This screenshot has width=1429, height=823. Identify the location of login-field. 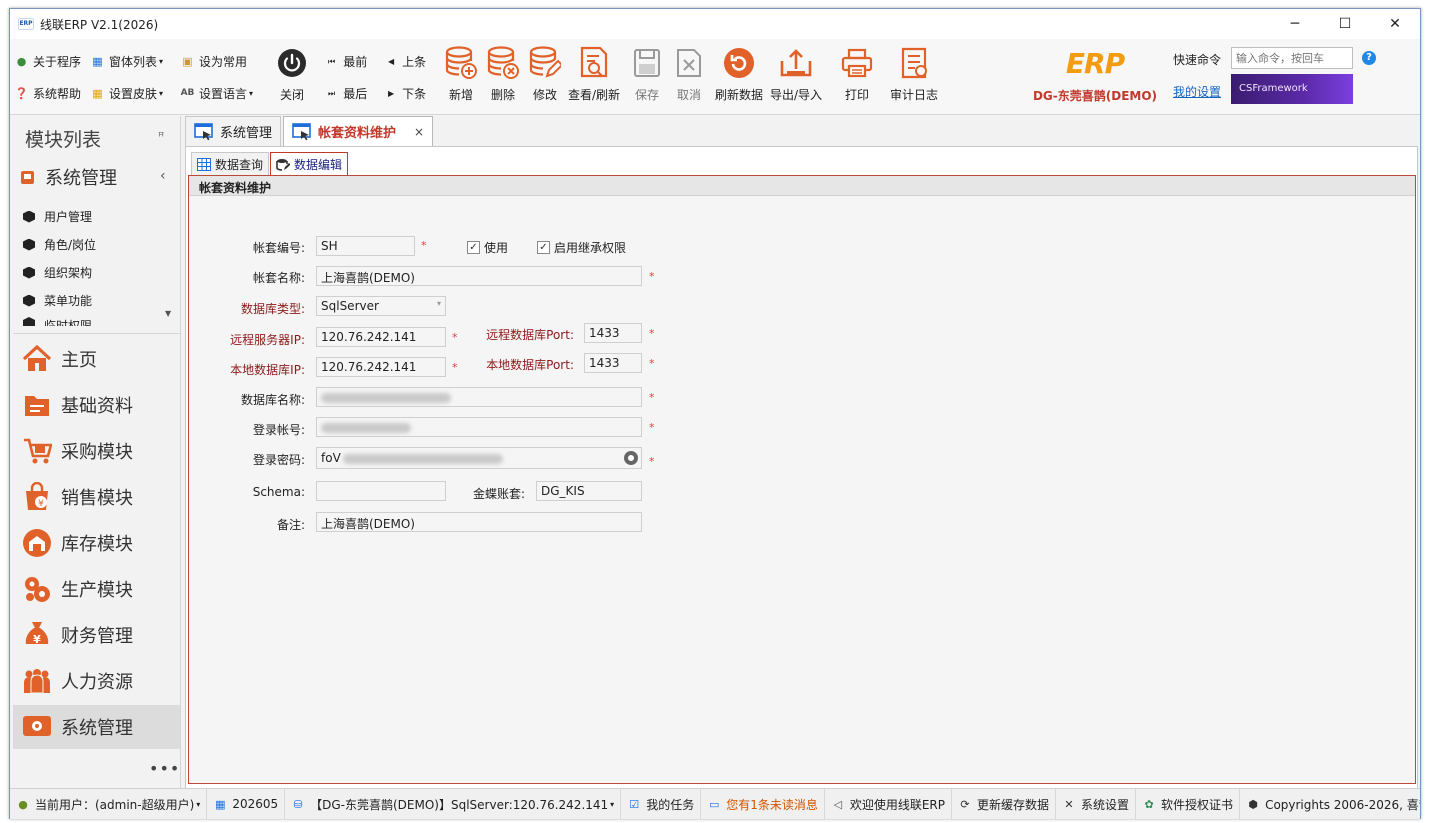
(479, 427).